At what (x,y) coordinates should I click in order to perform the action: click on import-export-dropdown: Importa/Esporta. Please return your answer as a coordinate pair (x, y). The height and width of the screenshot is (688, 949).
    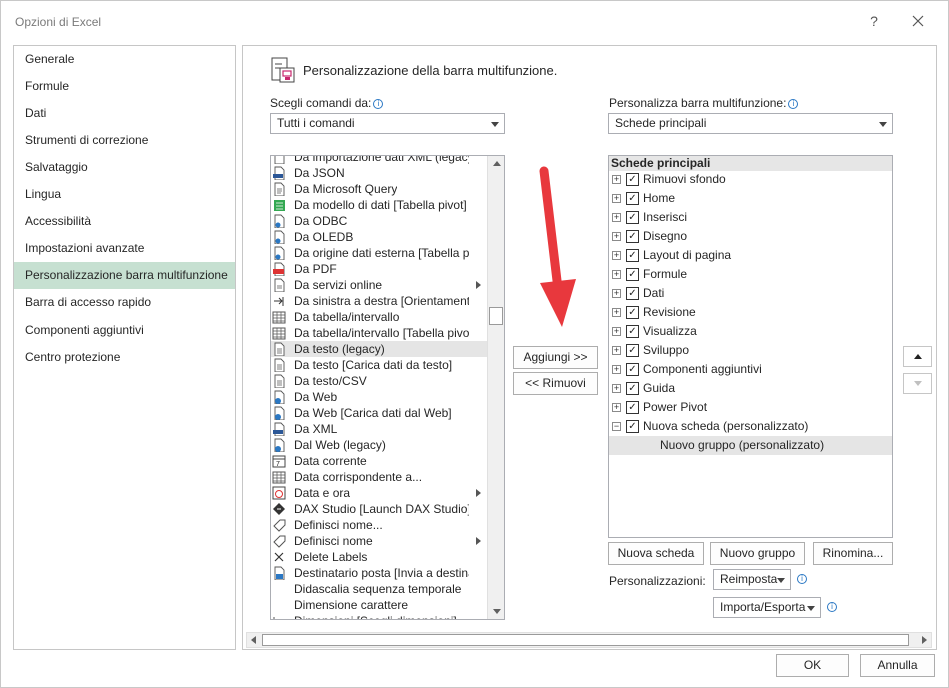
    Looking at the image, I should click on (767, 607).